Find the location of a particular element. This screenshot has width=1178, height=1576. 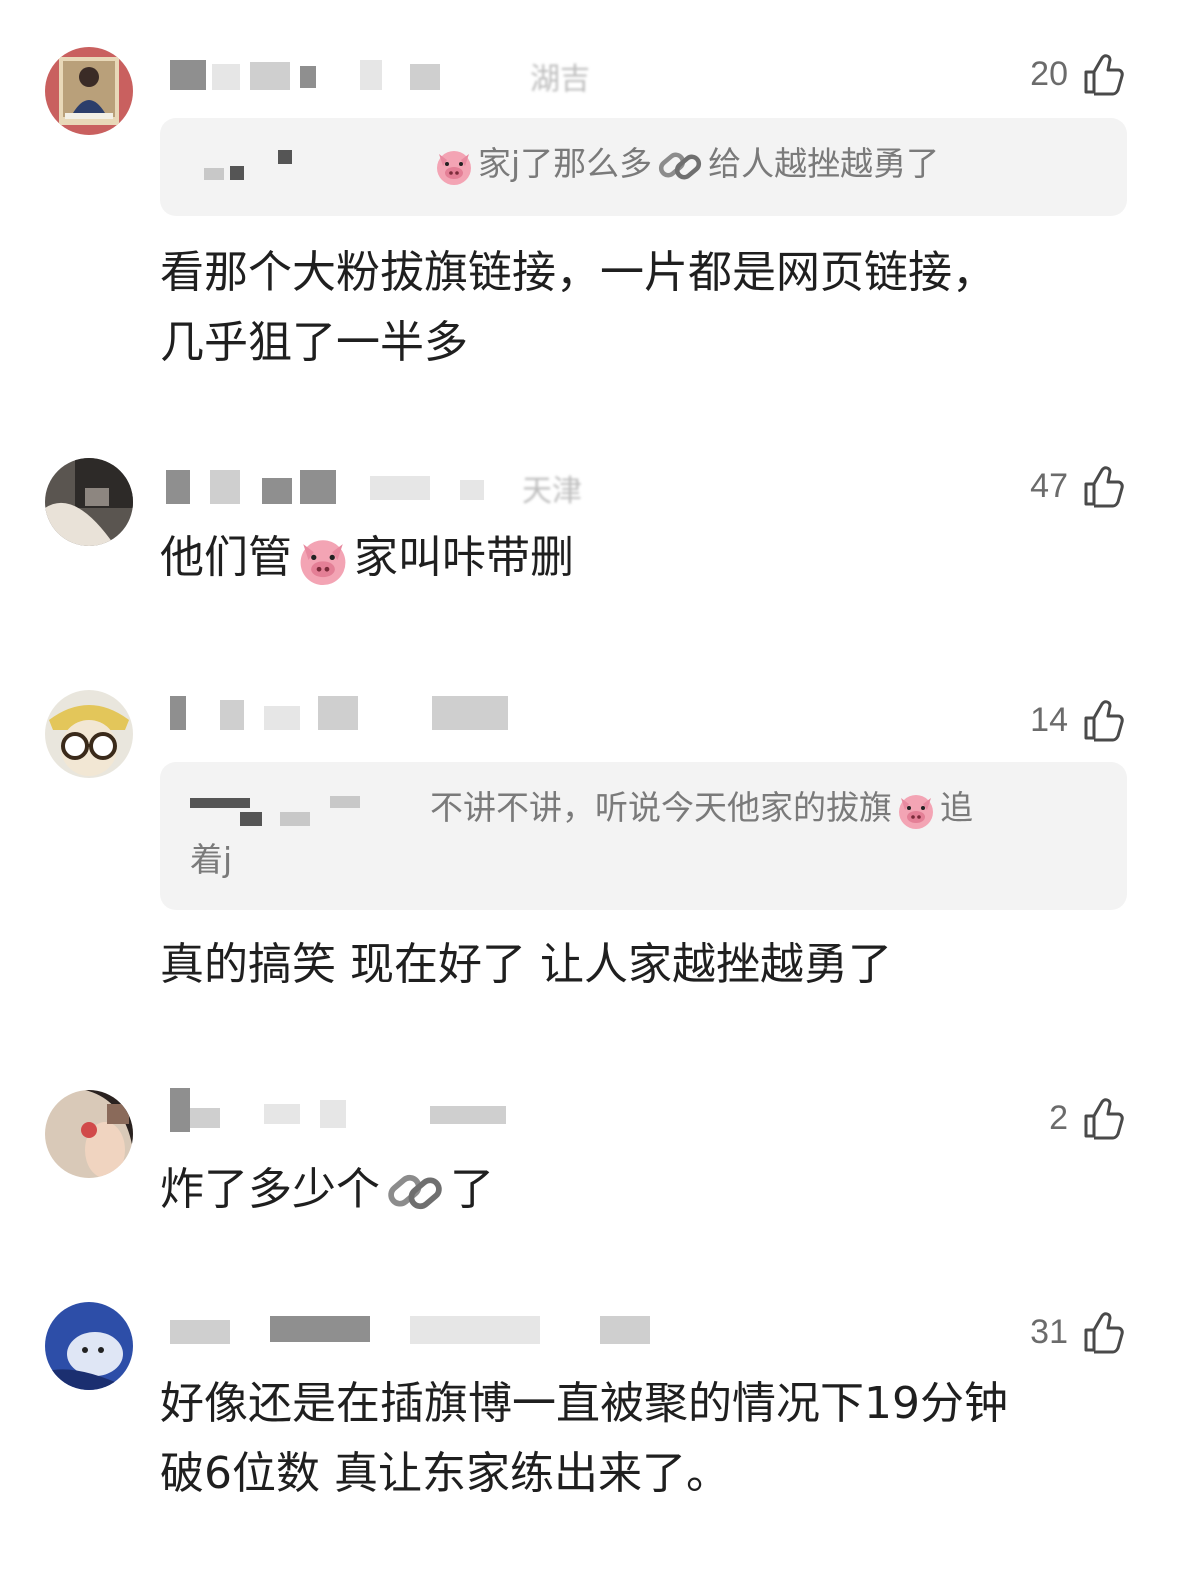

quoted-text: 家j了那么多 is located at coordinates (565, 163).